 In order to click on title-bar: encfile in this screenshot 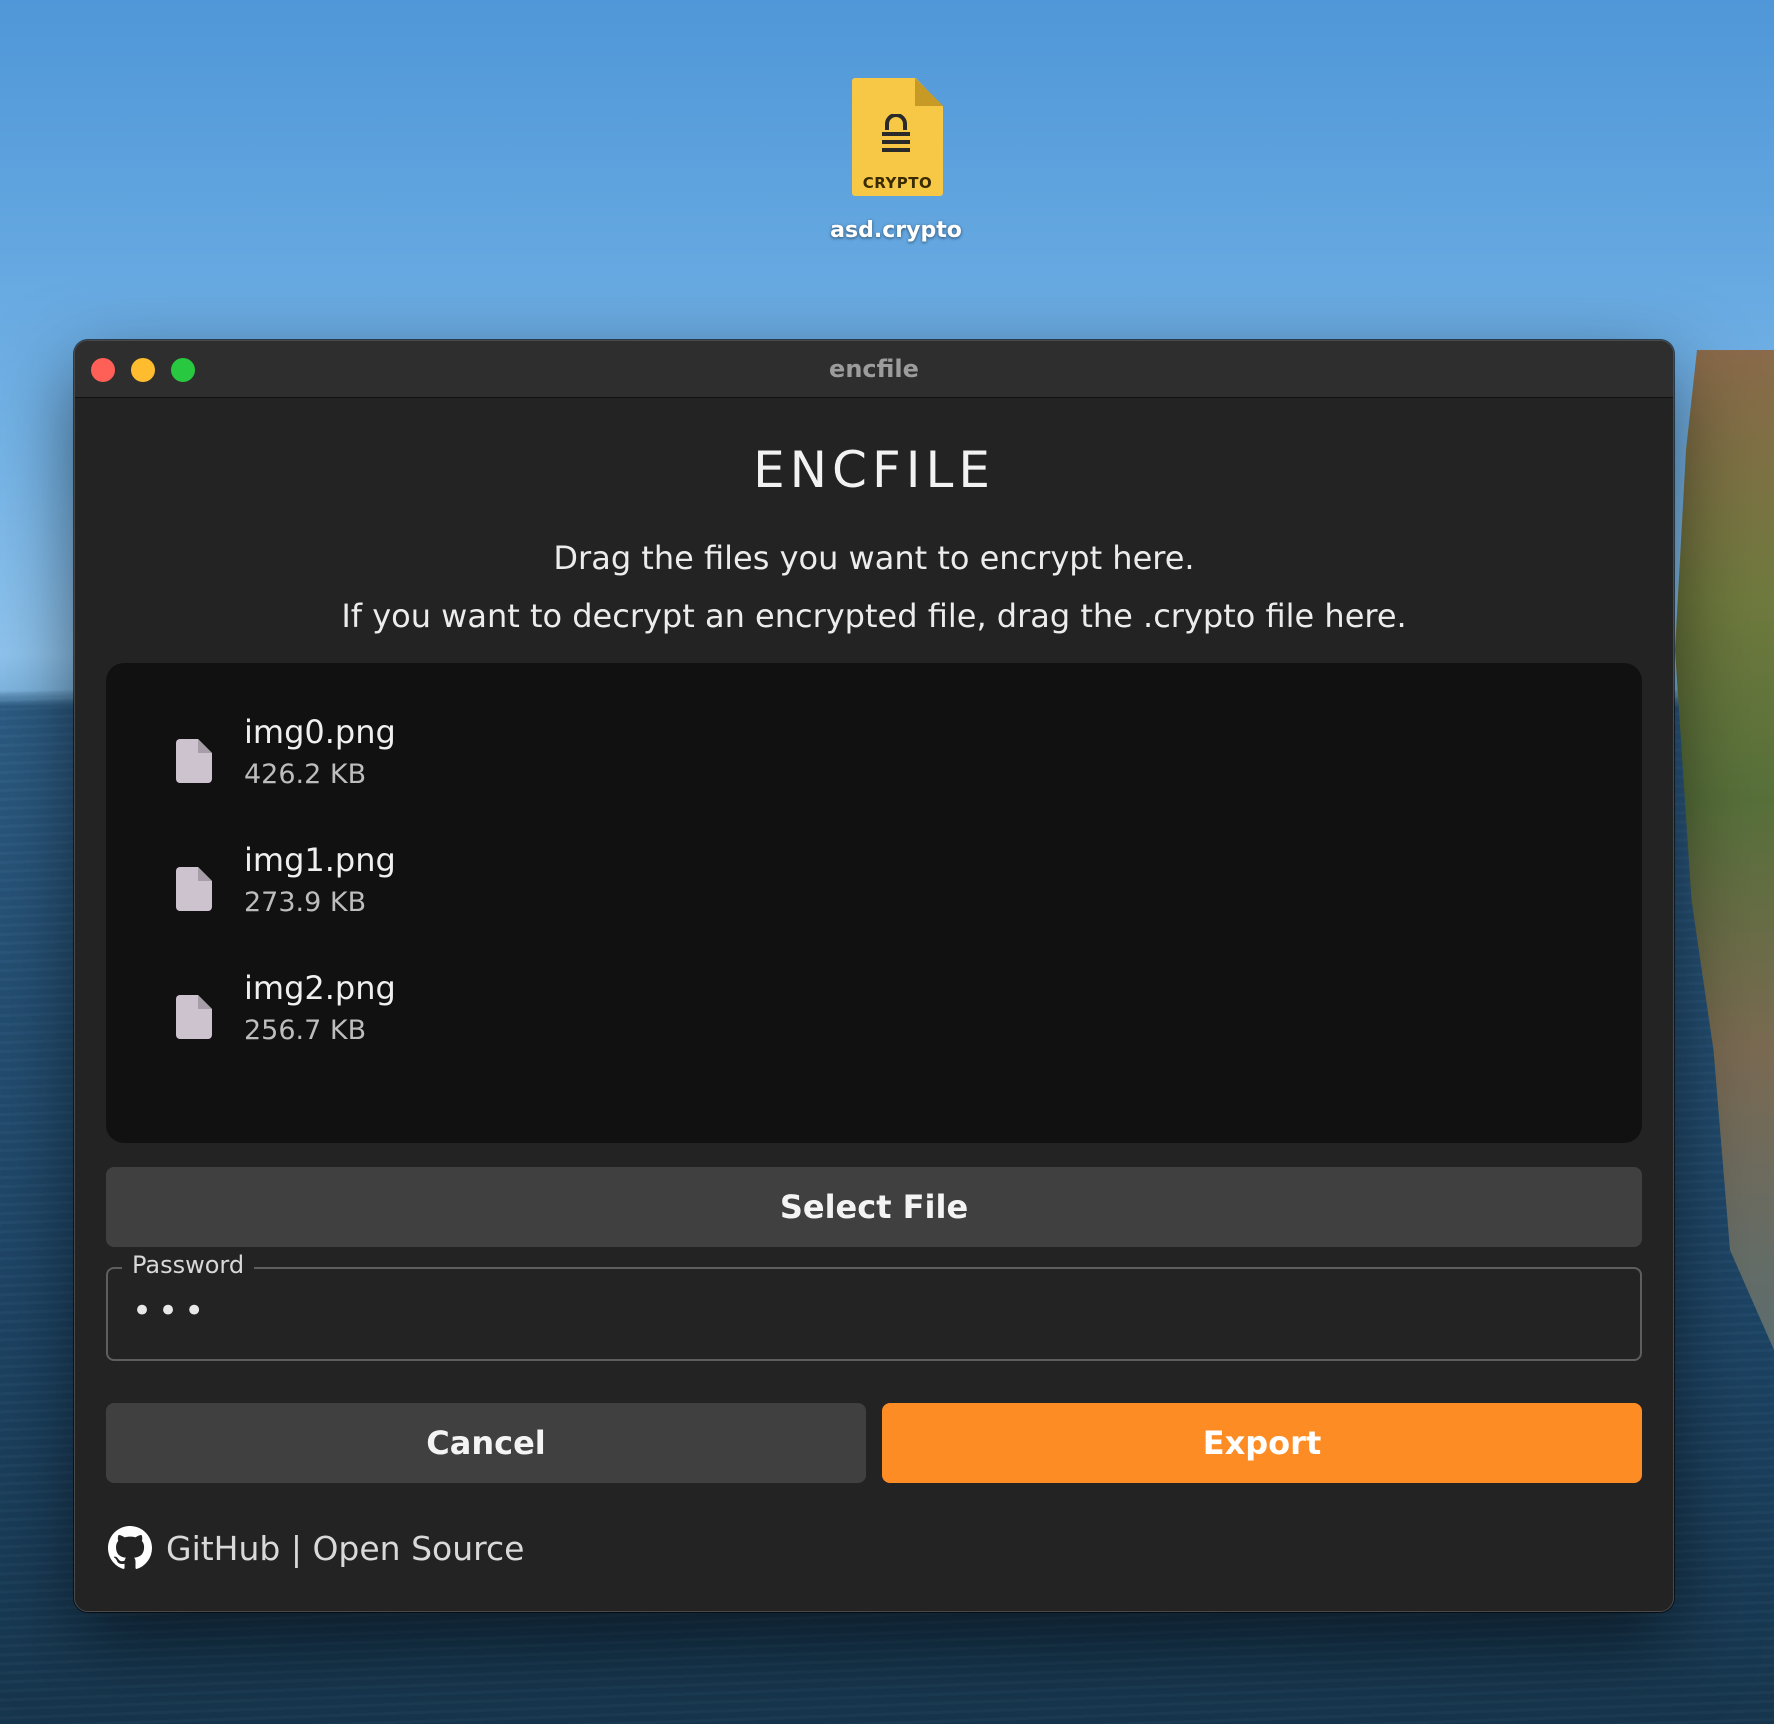, I will do `click(874, 369)`.